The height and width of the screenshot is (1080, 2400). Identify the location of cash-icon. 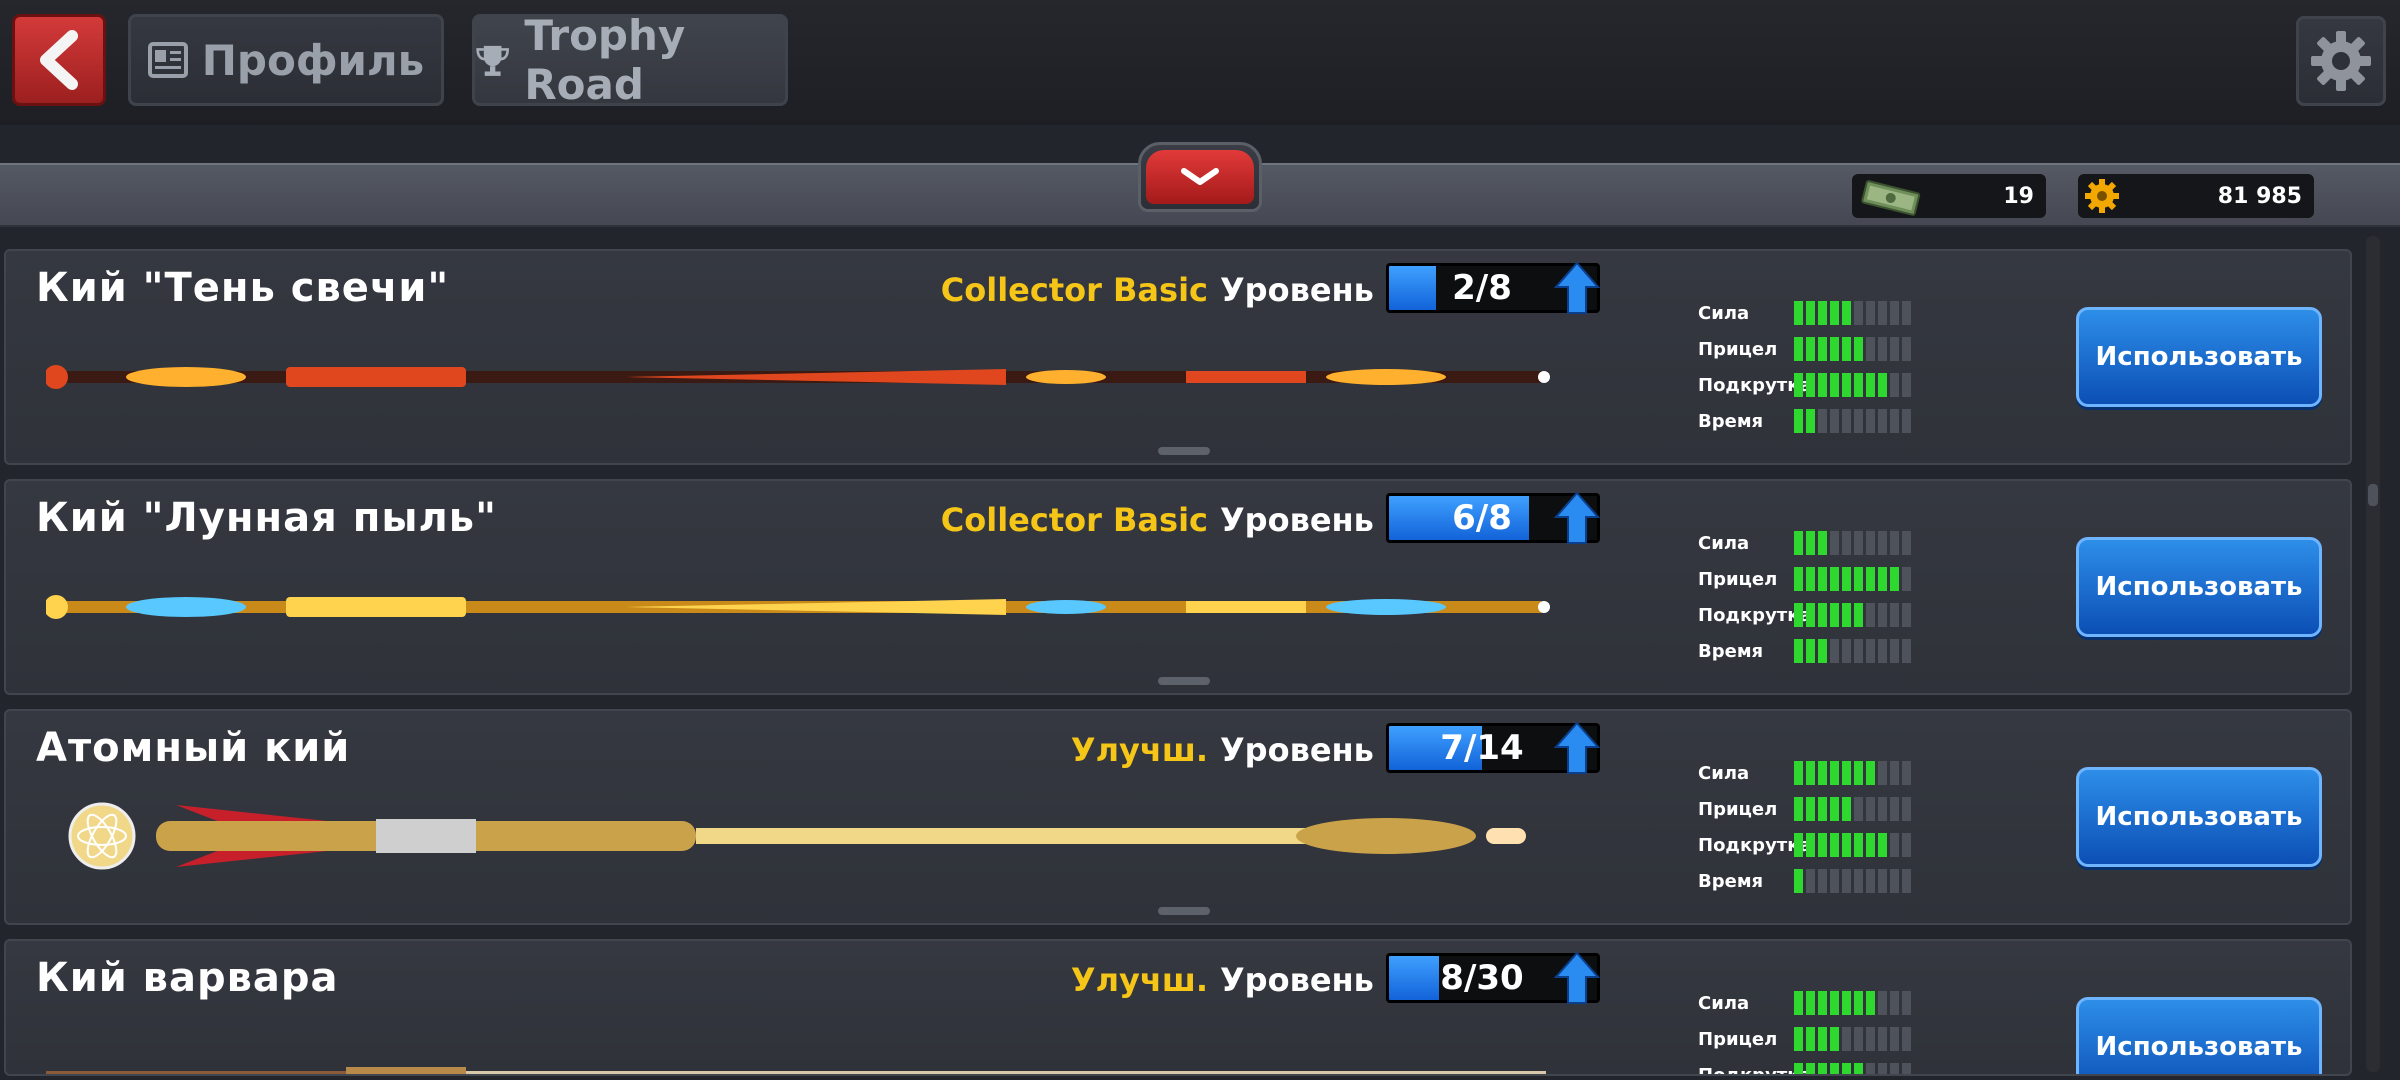
(1891, 198).